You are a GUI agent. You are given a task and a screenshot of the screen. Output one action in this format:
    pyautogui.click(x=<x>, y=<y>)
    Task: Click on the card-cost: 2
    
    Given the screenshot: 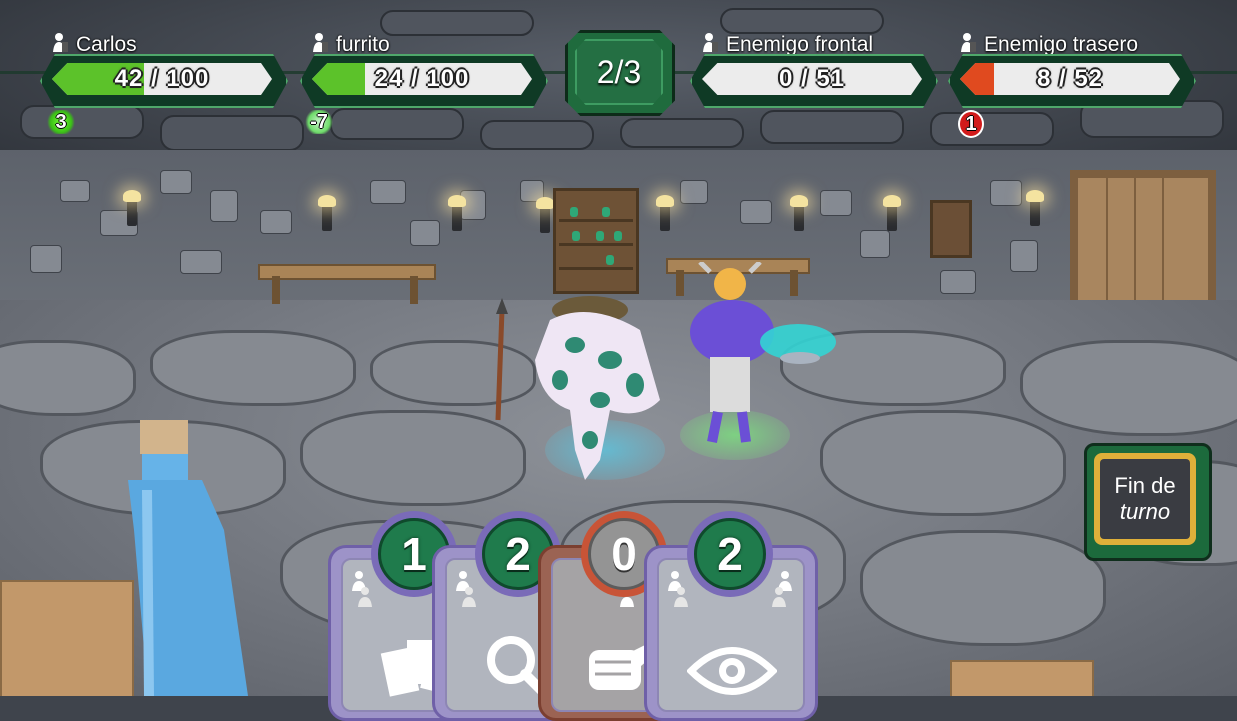 What is the action you would take?
    pyautogui.click(x=730, y=554)
    